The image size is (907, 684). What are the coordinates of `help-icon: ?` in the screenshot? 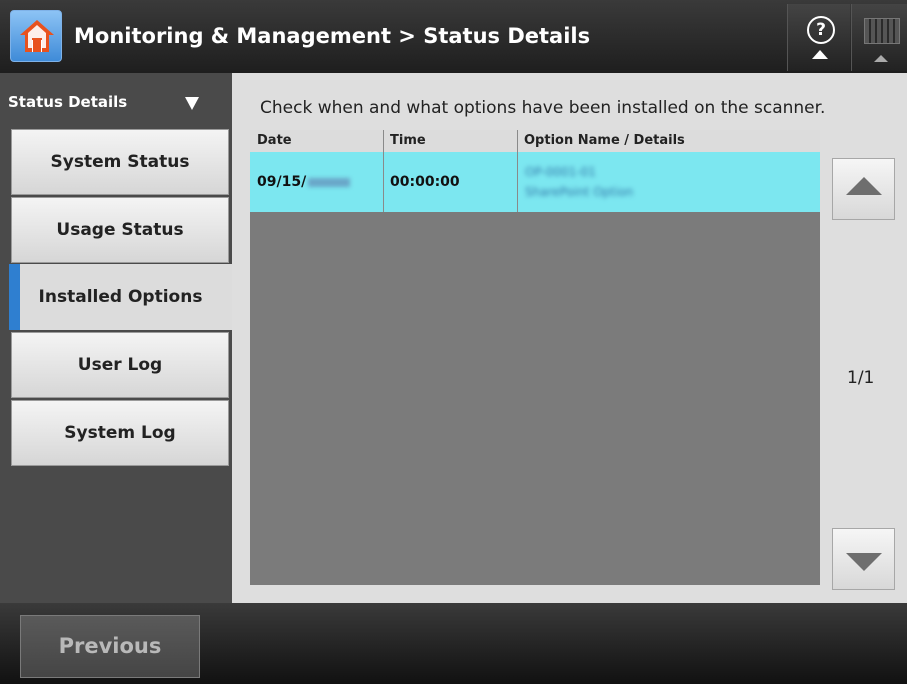 It's located at (821, 30).